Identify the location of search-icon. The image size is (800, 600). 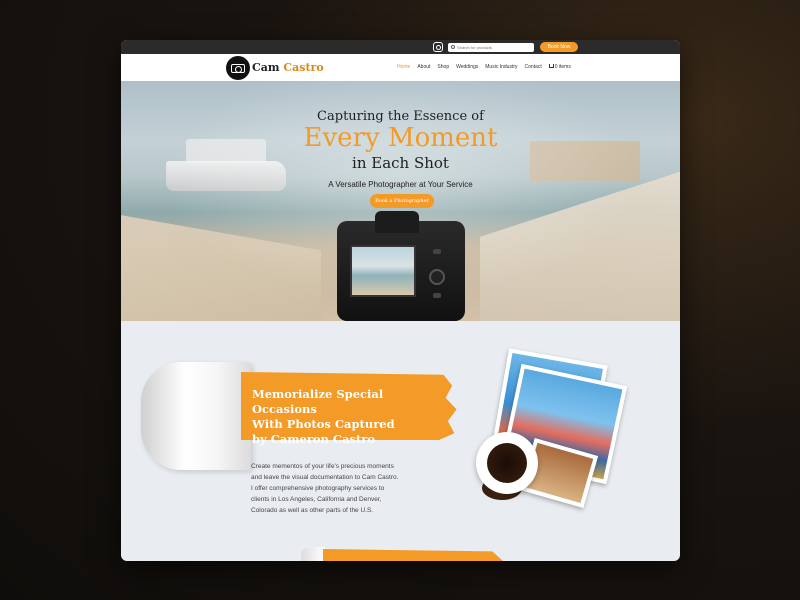
(453, 47).